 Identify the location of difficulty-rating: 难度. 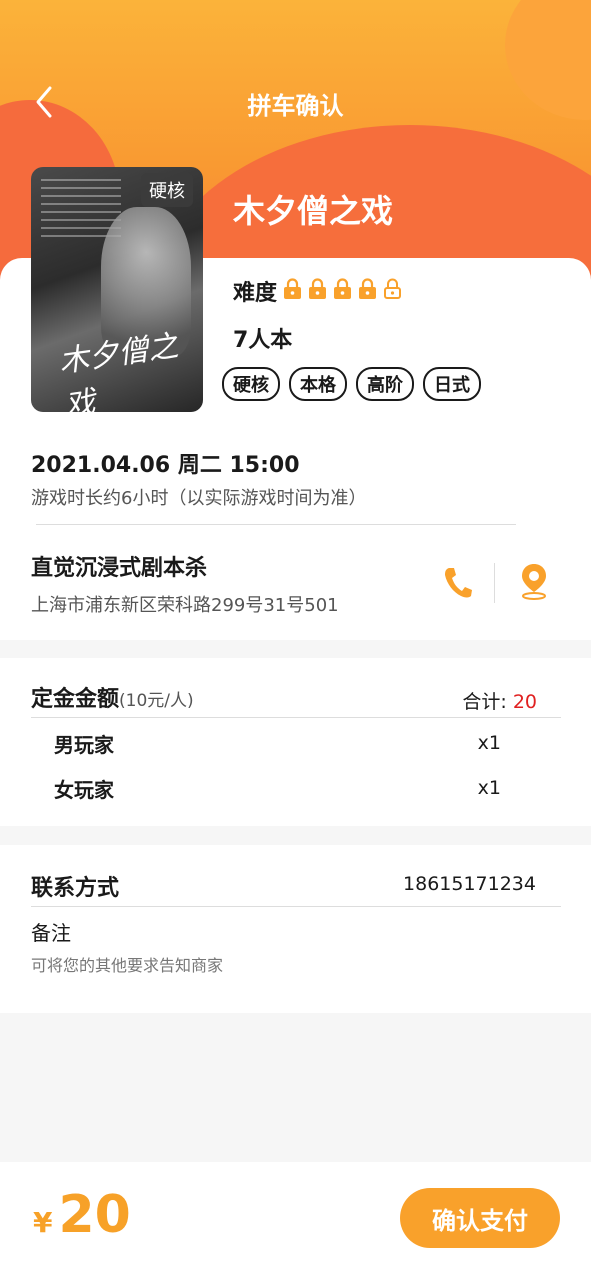
(320, 291).